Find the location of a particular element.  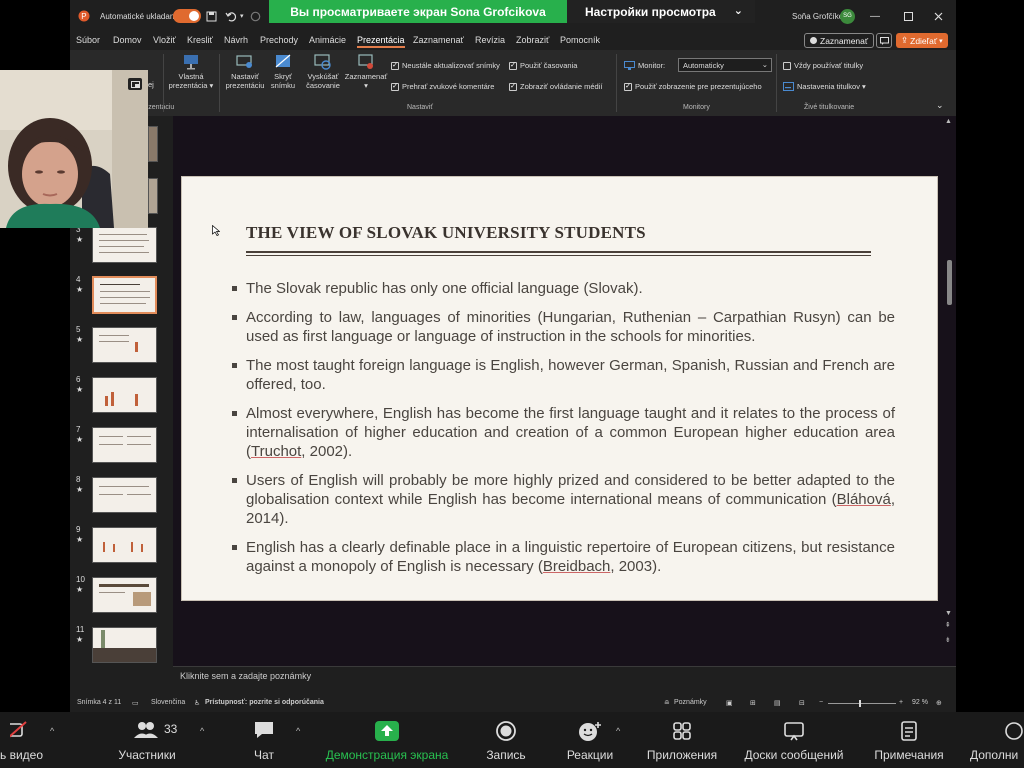

maximize-icon is located at coordinates (908, 16).